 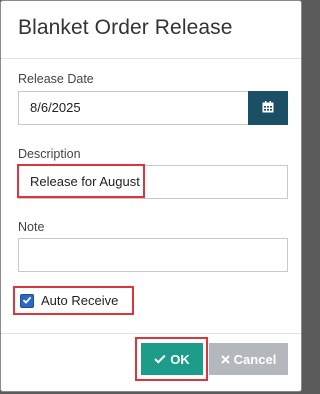 What do you see at coordinates (81, 181) in the screenshot?
I see `description-highlight` at bounding box center [81, 181].